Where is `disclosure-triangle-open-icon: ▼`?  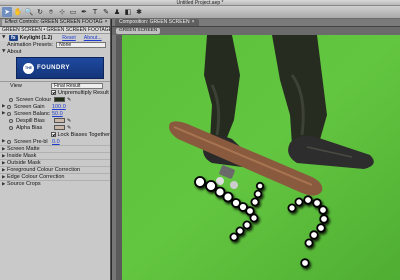 disclosure-triangle-open-icon: ▼ is located at coordinates (4, 37).